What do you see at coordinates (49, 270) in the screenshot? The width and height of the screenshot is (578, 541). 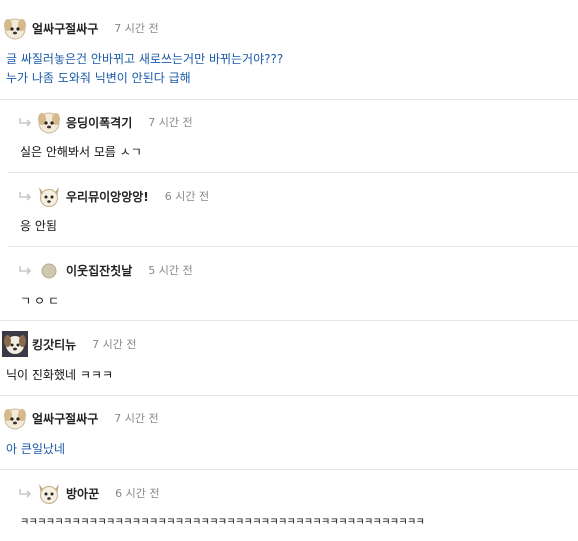 I see `circle-icon` at bounding box center [49, 270].